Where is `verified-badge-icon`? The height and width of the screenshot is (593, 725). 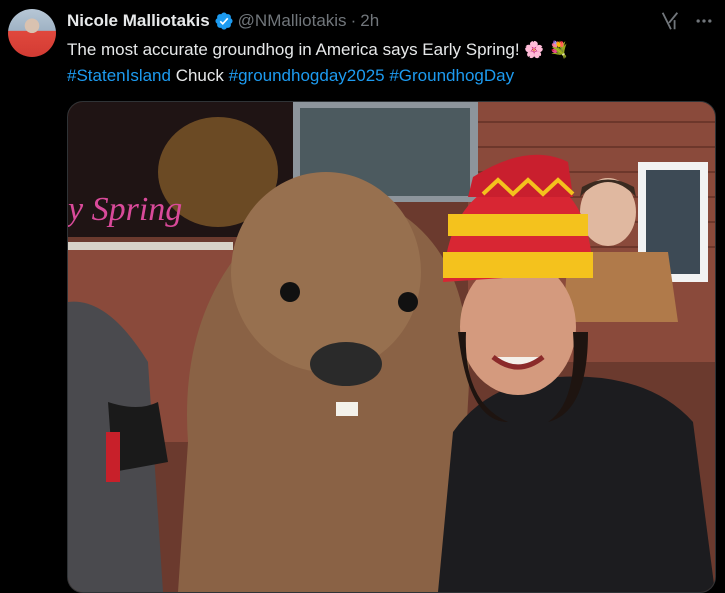 verified-badge-icon is located at coordinates (224, 21).